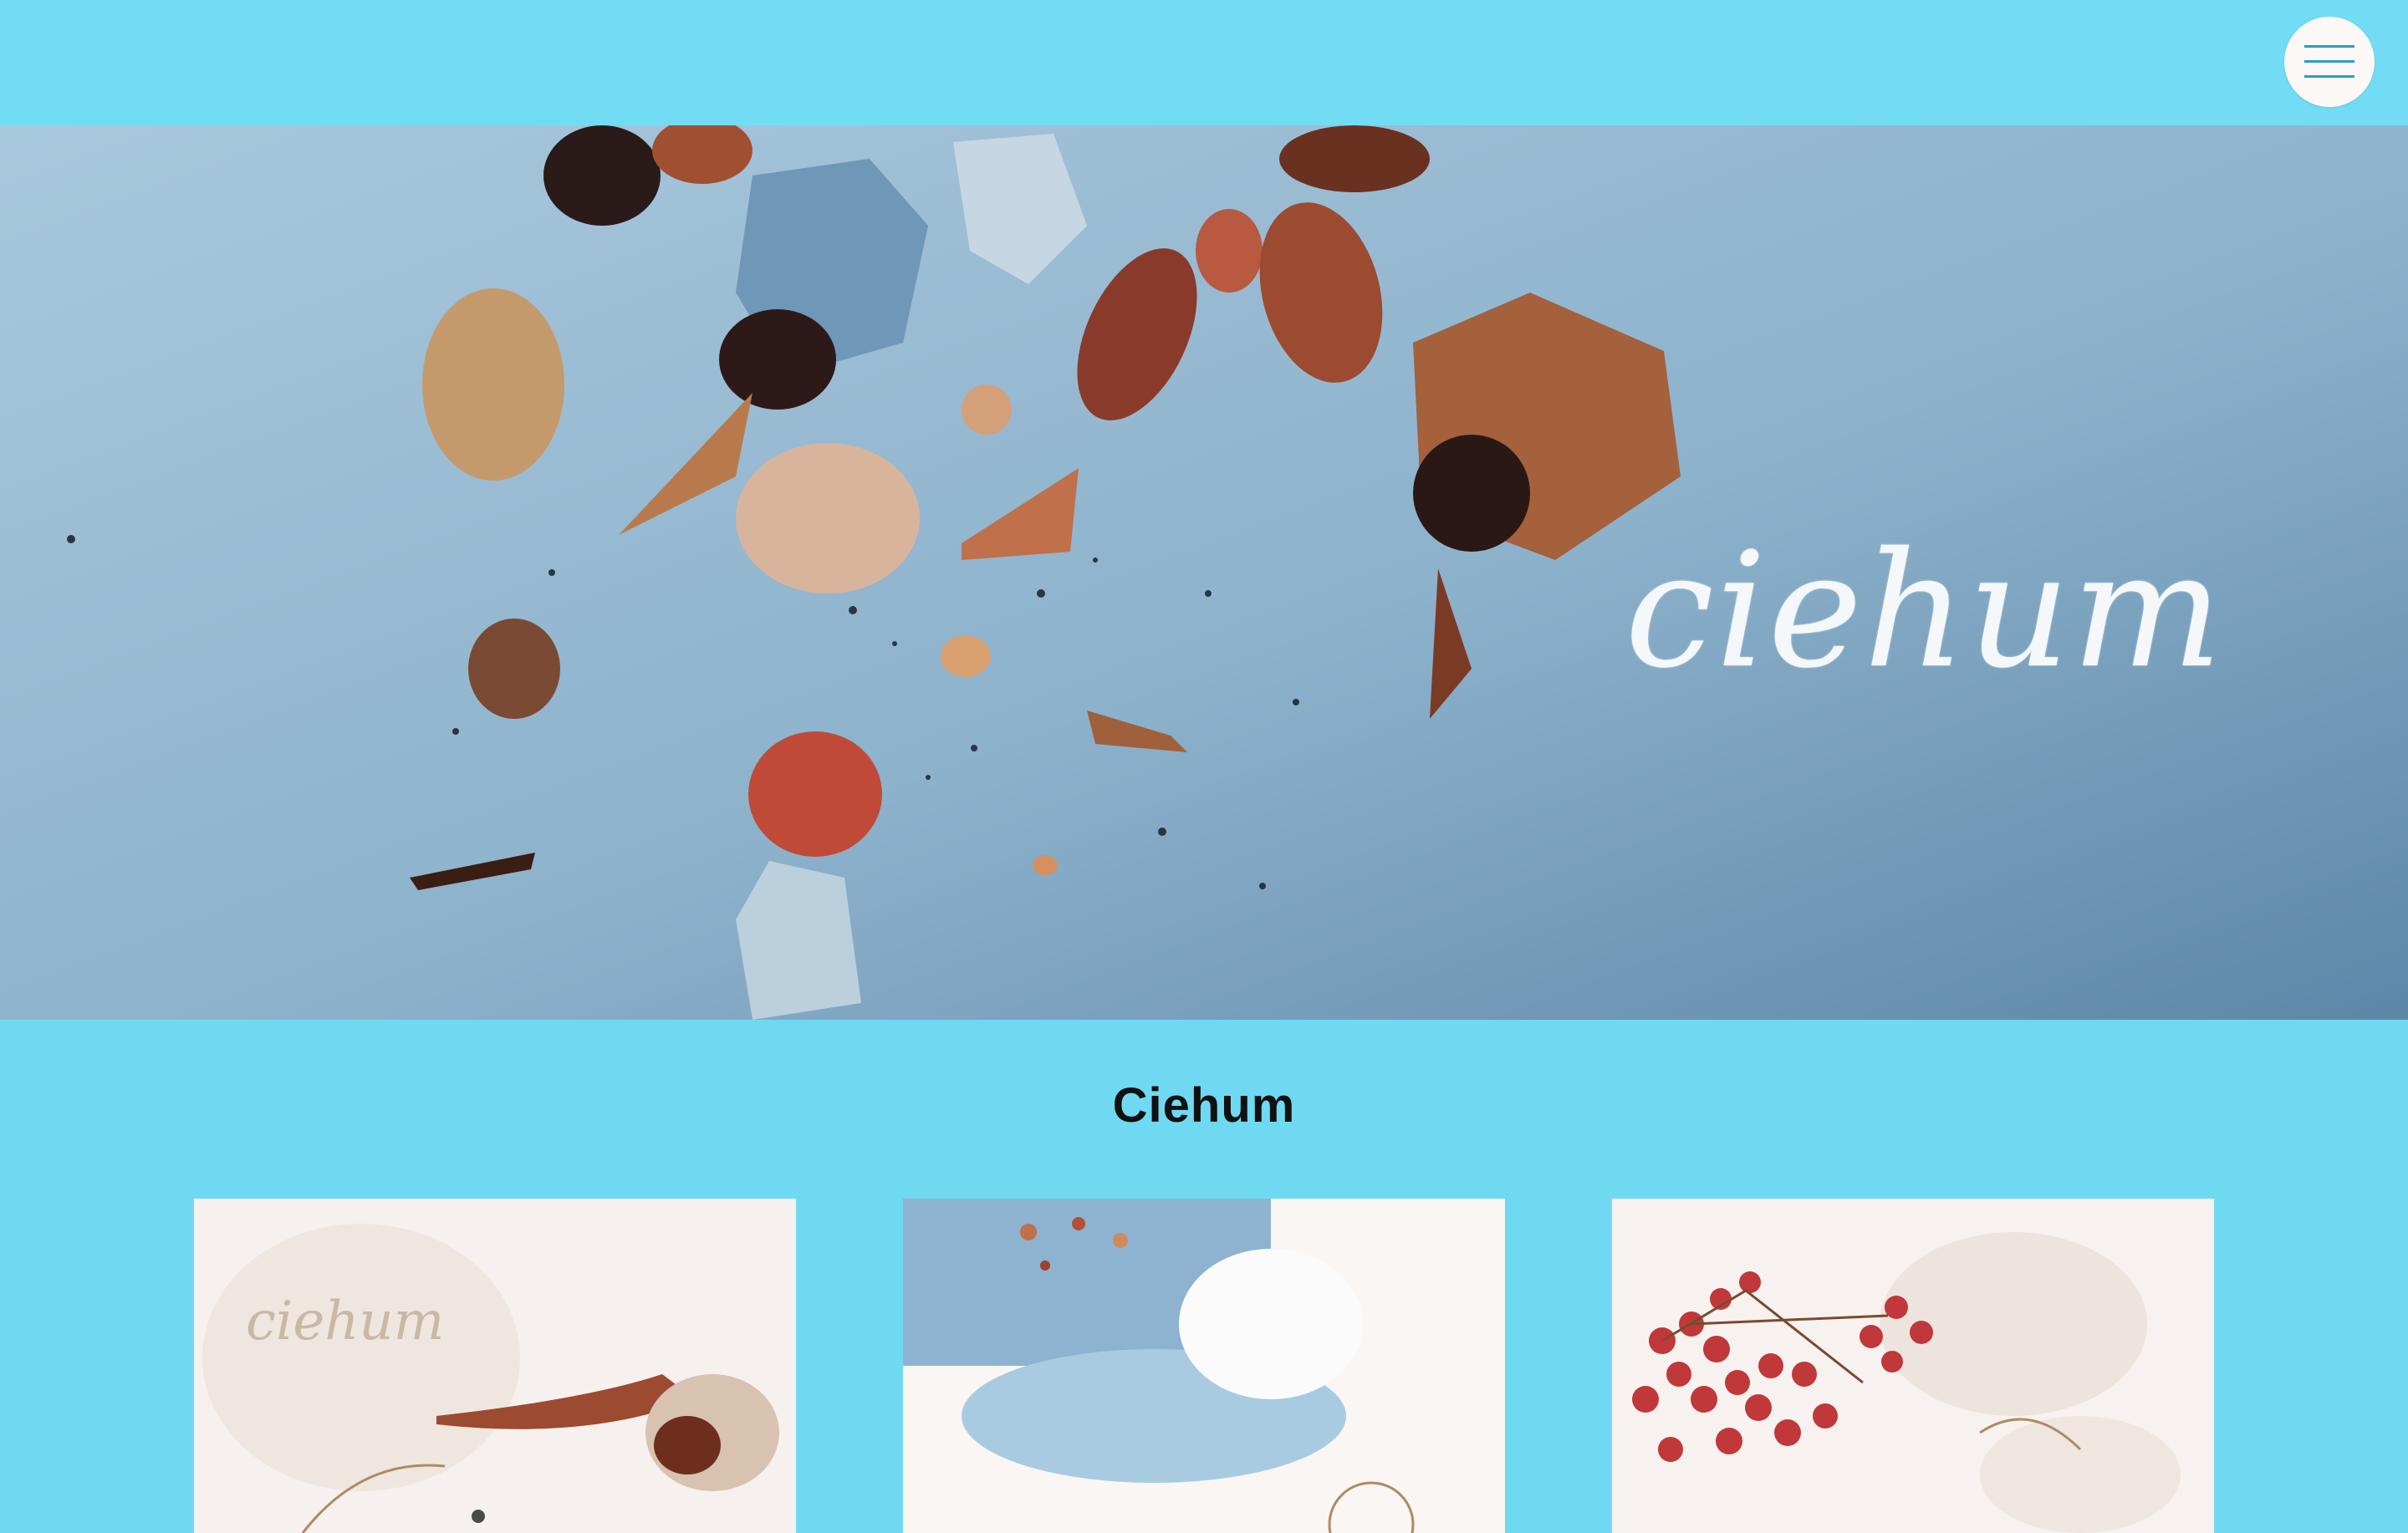 Image resolution: width=2408 pixels, height=1533 pixels. I want to click on top-bar, so click(1204, 62).